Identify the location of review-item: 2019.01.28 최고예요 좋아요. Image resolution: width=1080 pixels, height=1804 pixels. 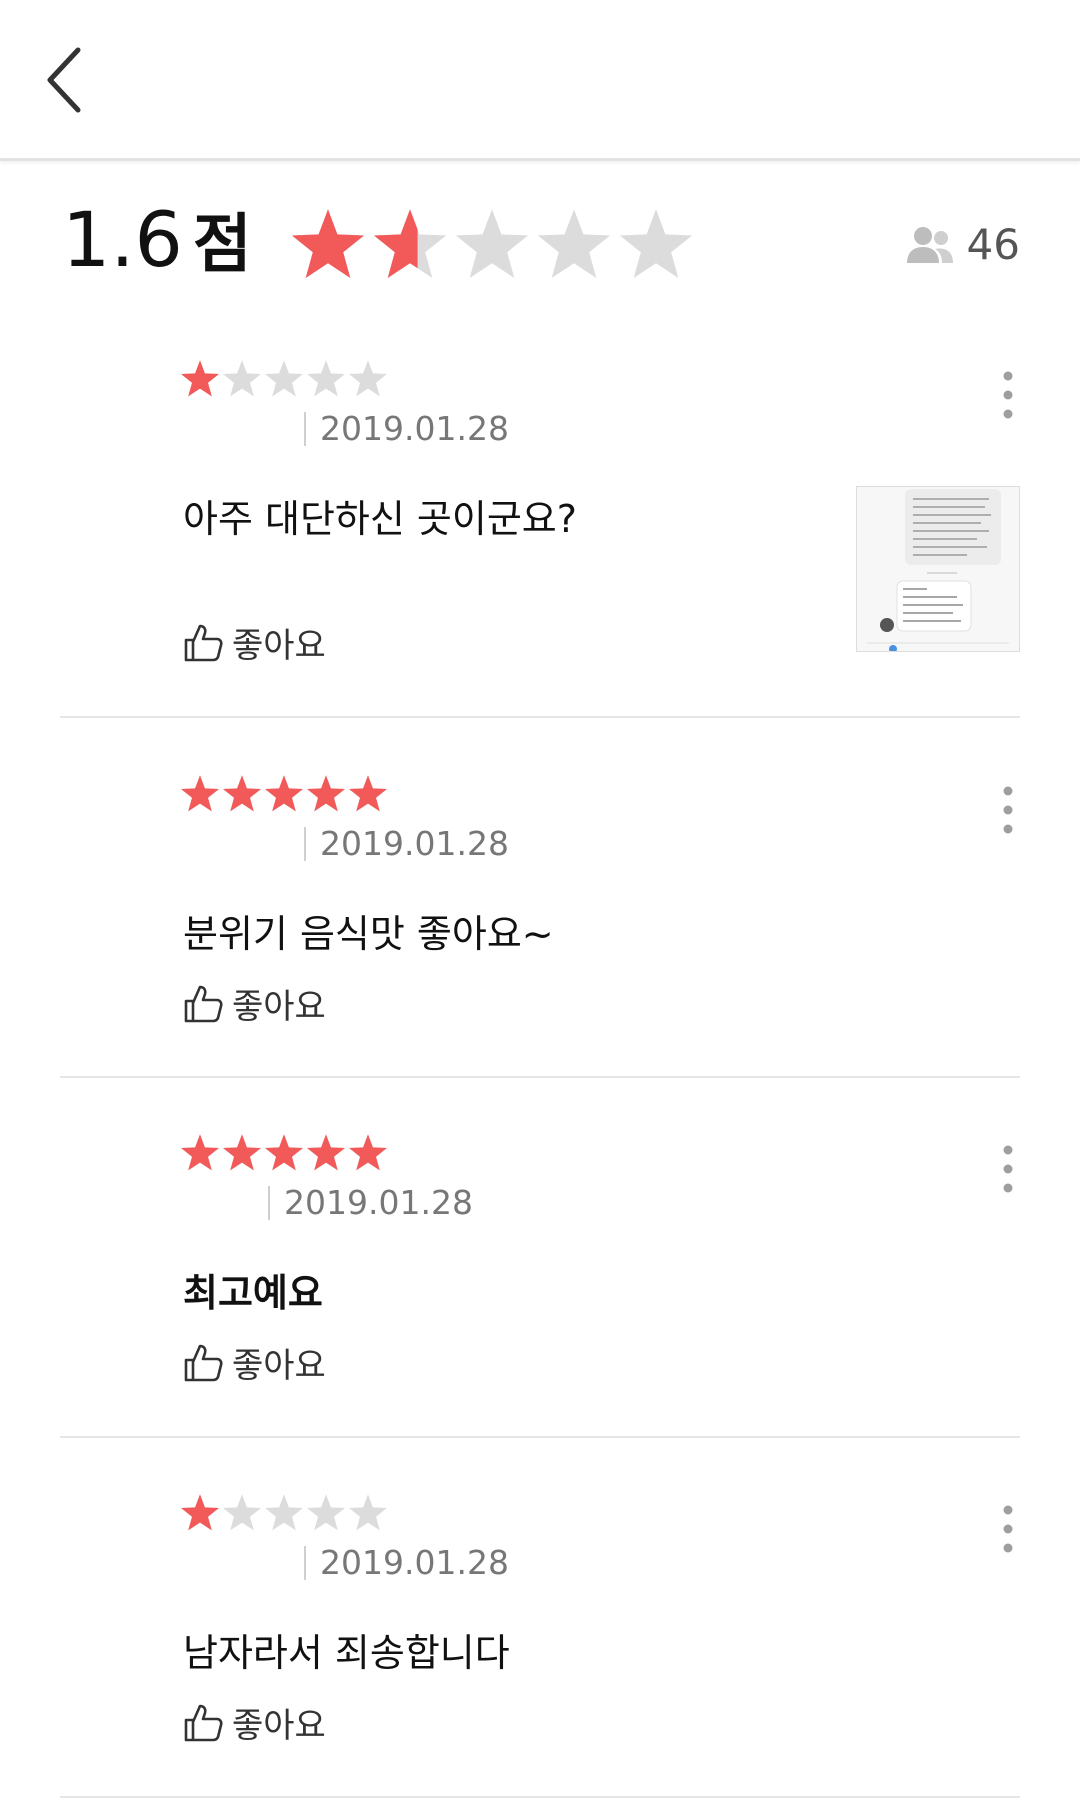
(540, 1260).